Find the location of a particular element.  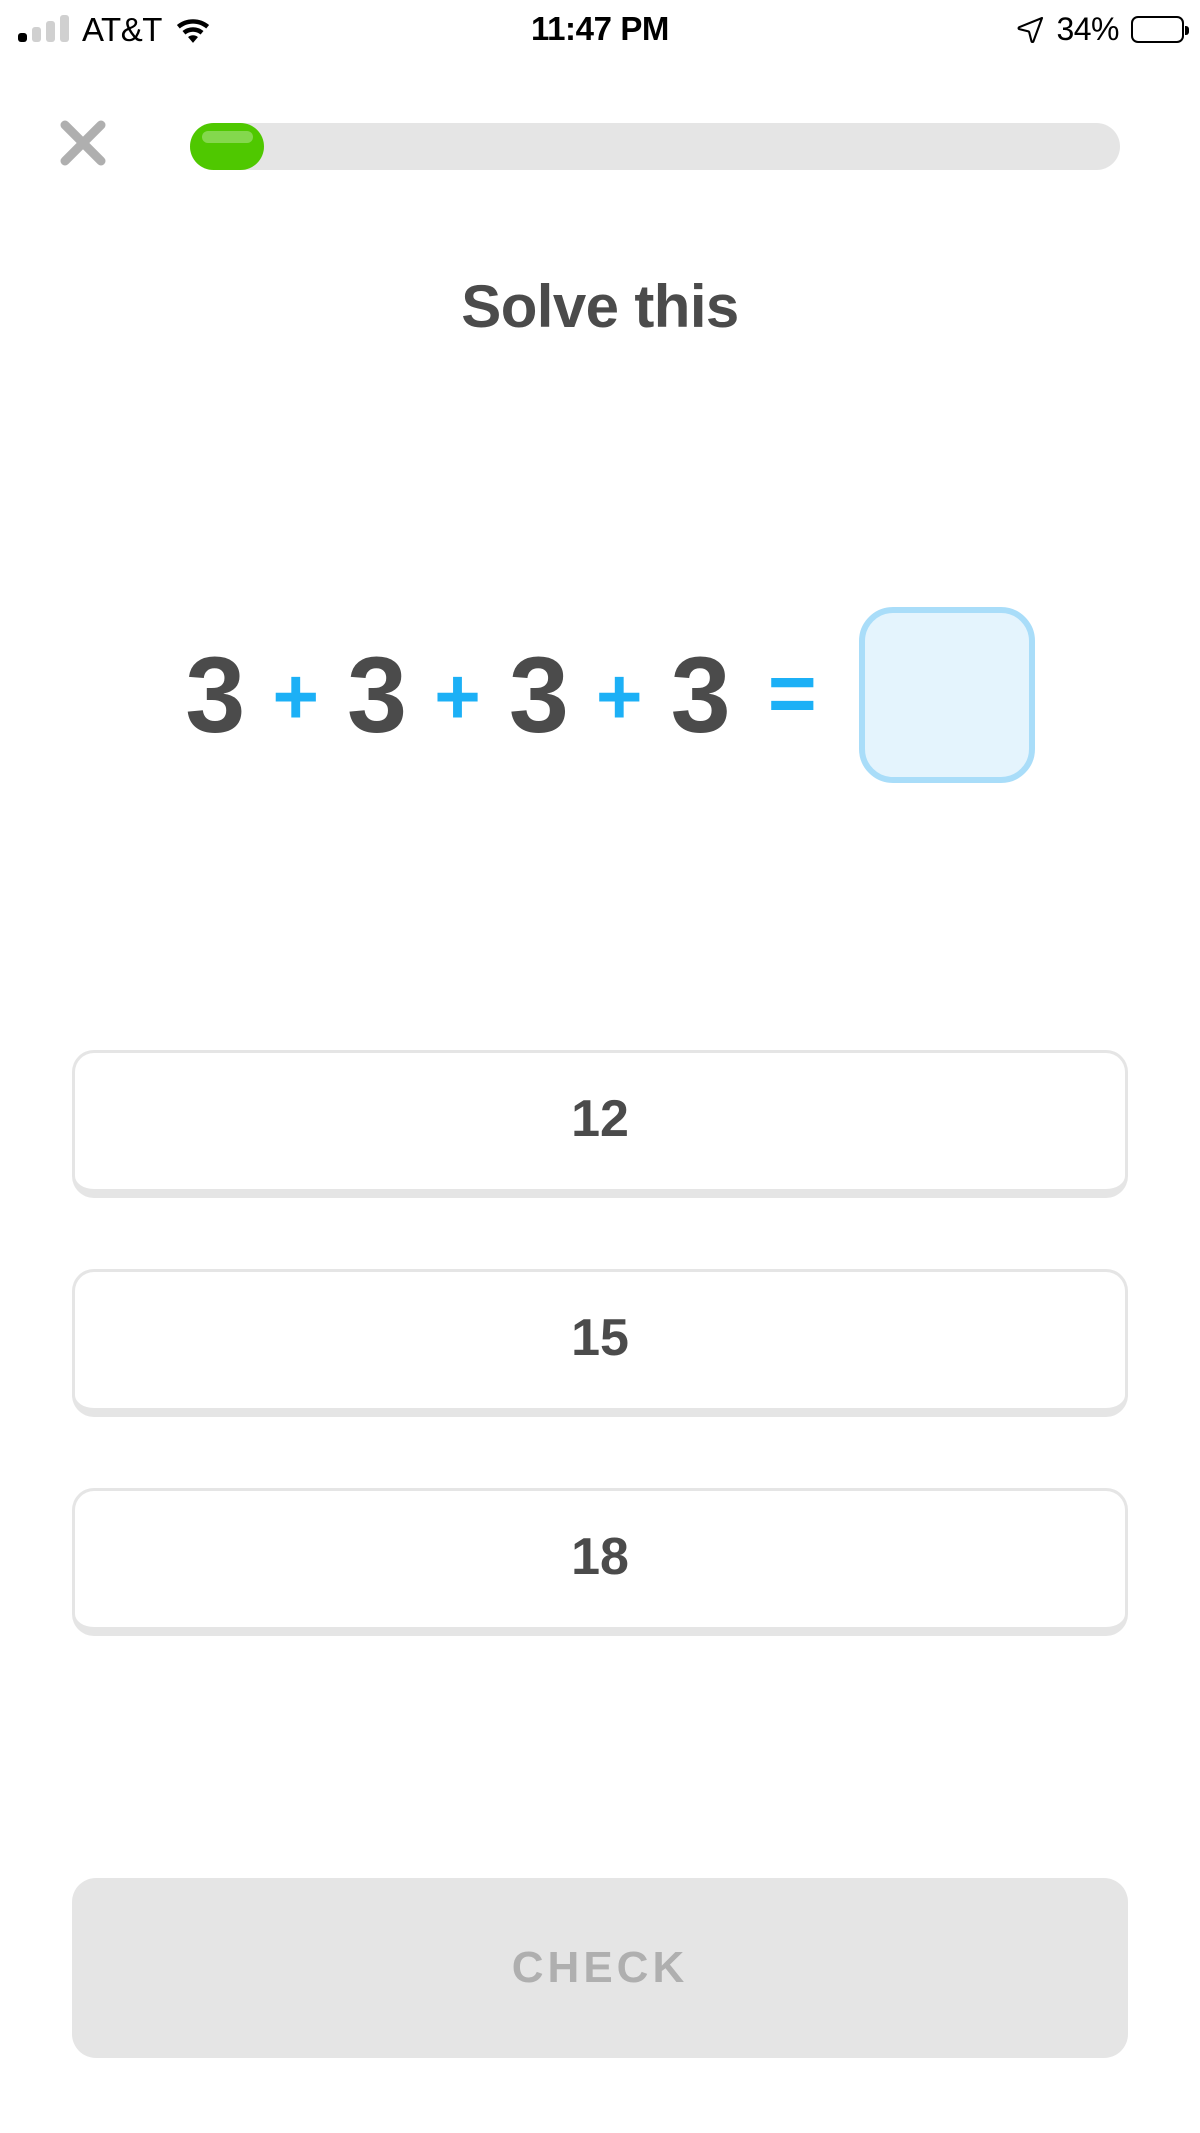

lesson-top-bar is located at coordinates (600, 145).